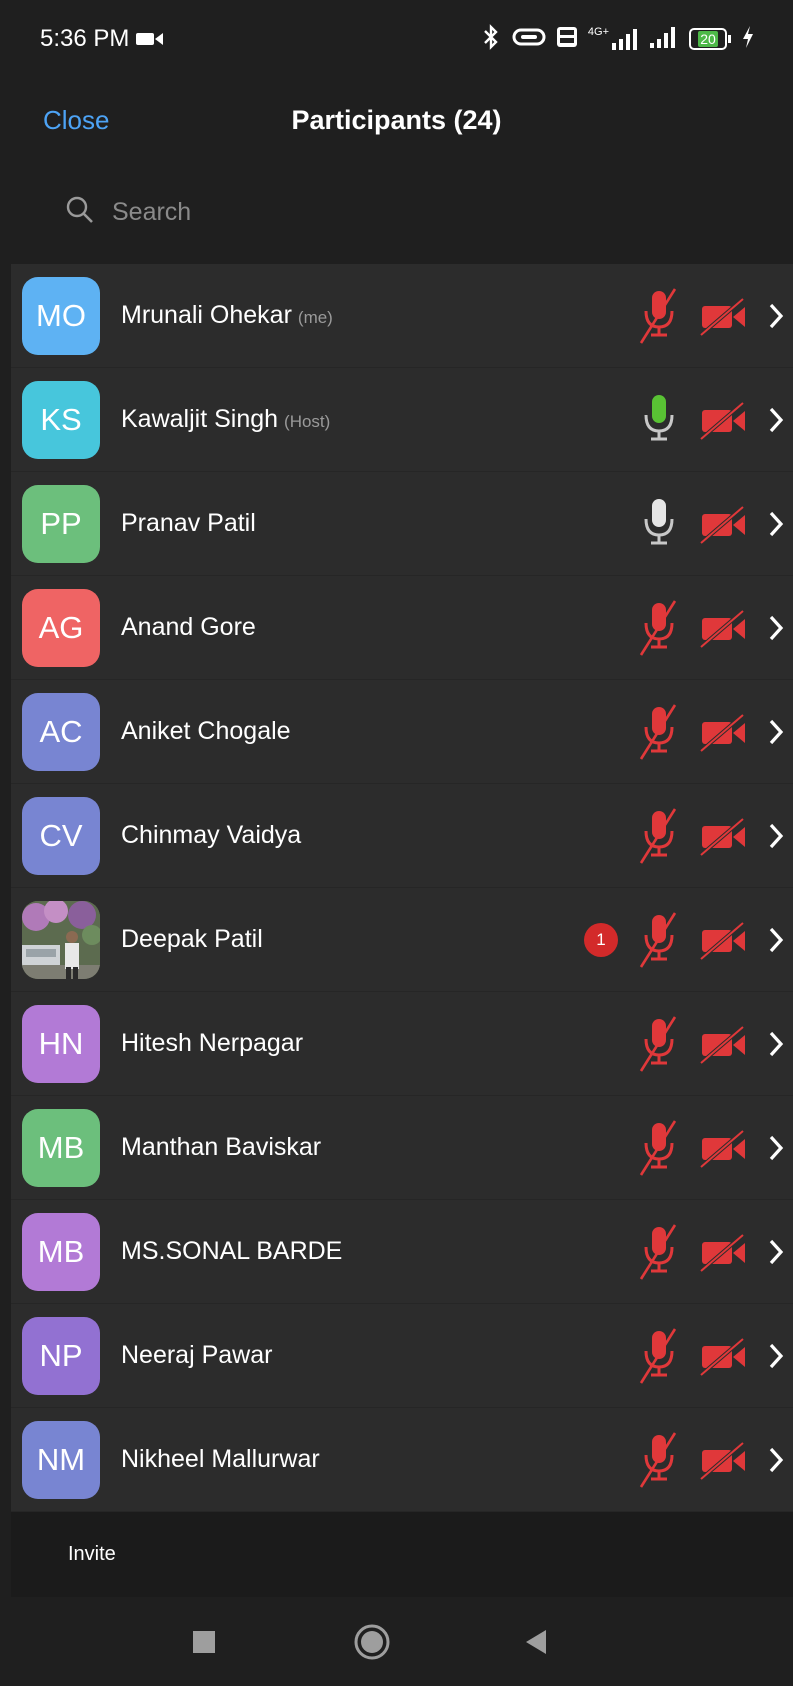  Describe the element at coordinates (402, 420) in the screenshot. I see `participant-row: KS Kawaljit Singh (Host)` at that location.